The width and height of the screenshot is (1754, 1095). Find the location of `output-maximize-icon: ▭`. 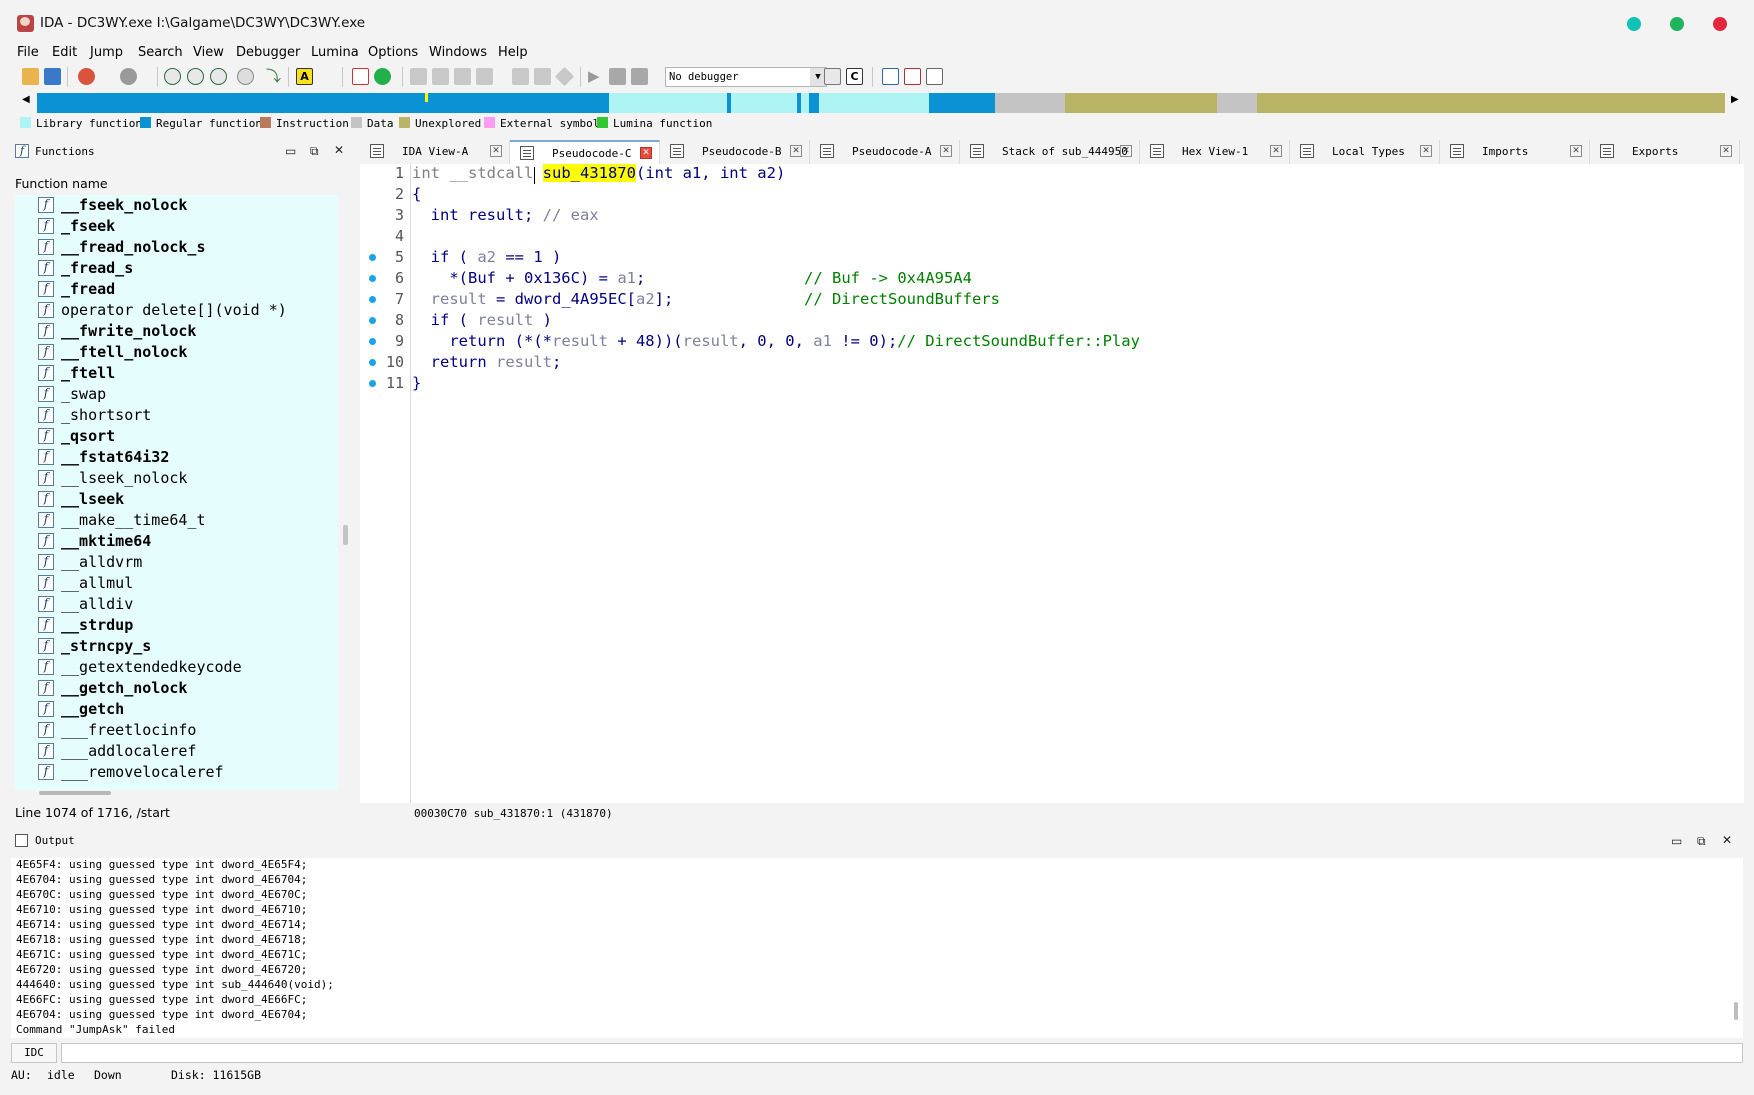

output-maximize-icon: ▭ is located at coordinates (1676, 841).